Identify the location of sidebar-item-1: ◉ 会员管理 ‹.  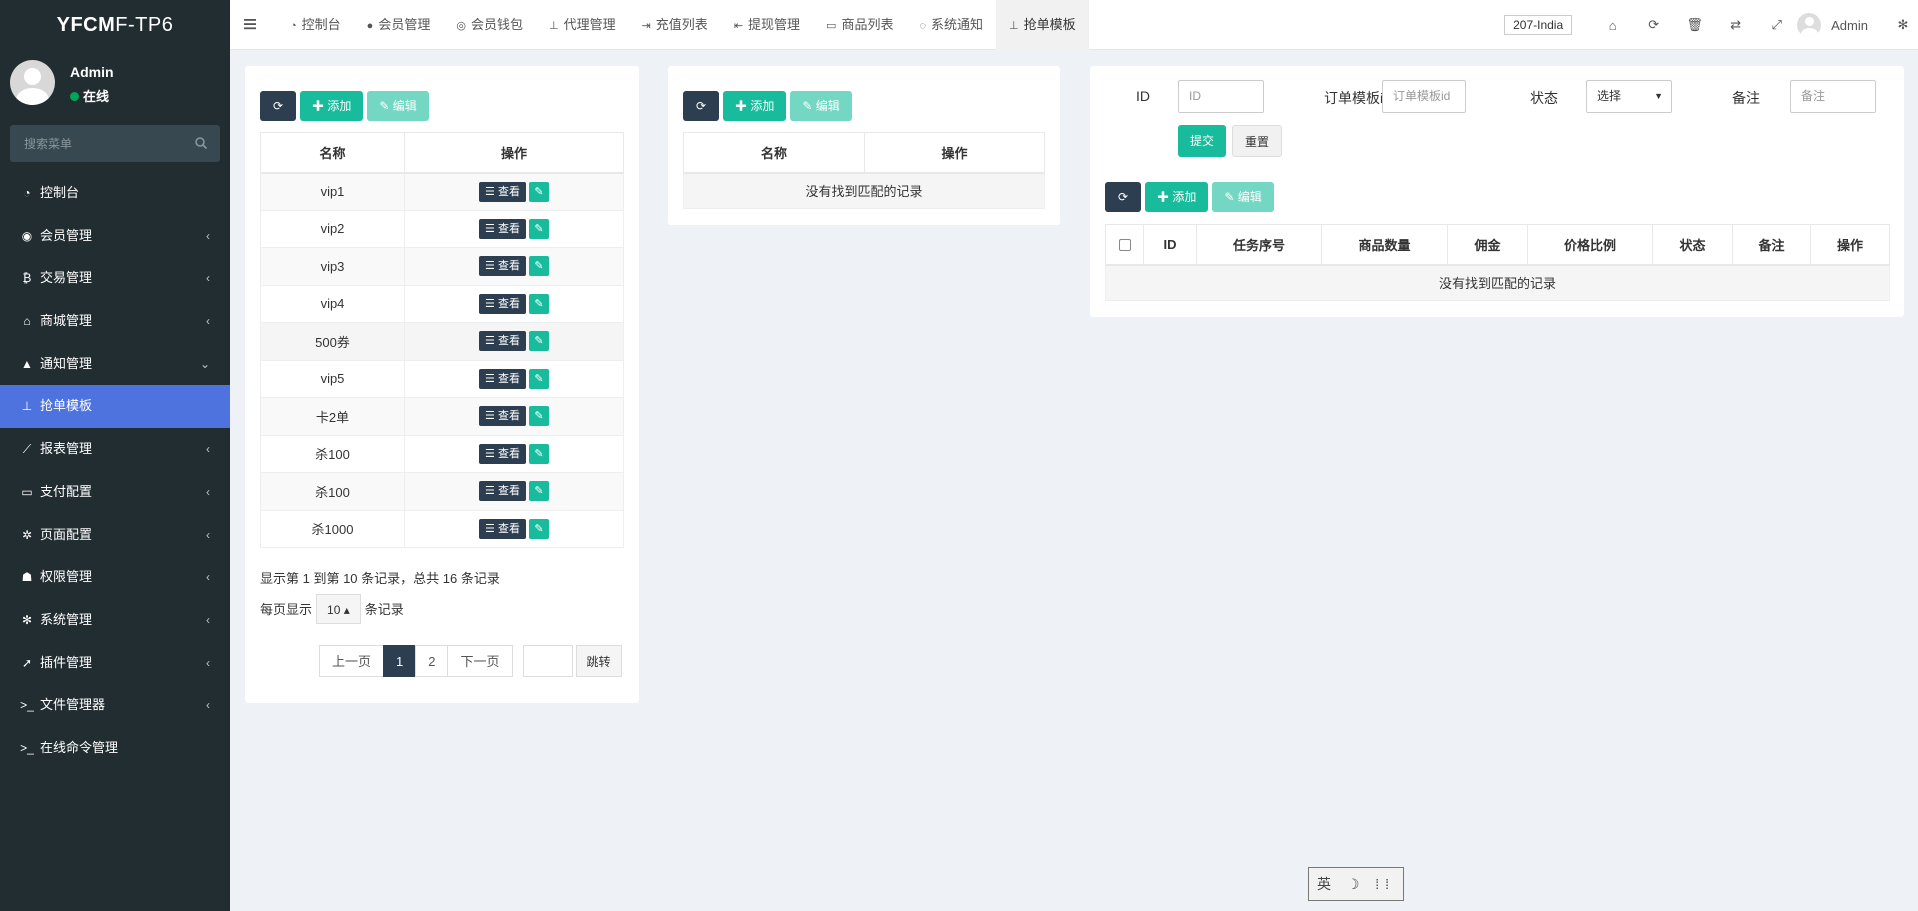
(115, 236).